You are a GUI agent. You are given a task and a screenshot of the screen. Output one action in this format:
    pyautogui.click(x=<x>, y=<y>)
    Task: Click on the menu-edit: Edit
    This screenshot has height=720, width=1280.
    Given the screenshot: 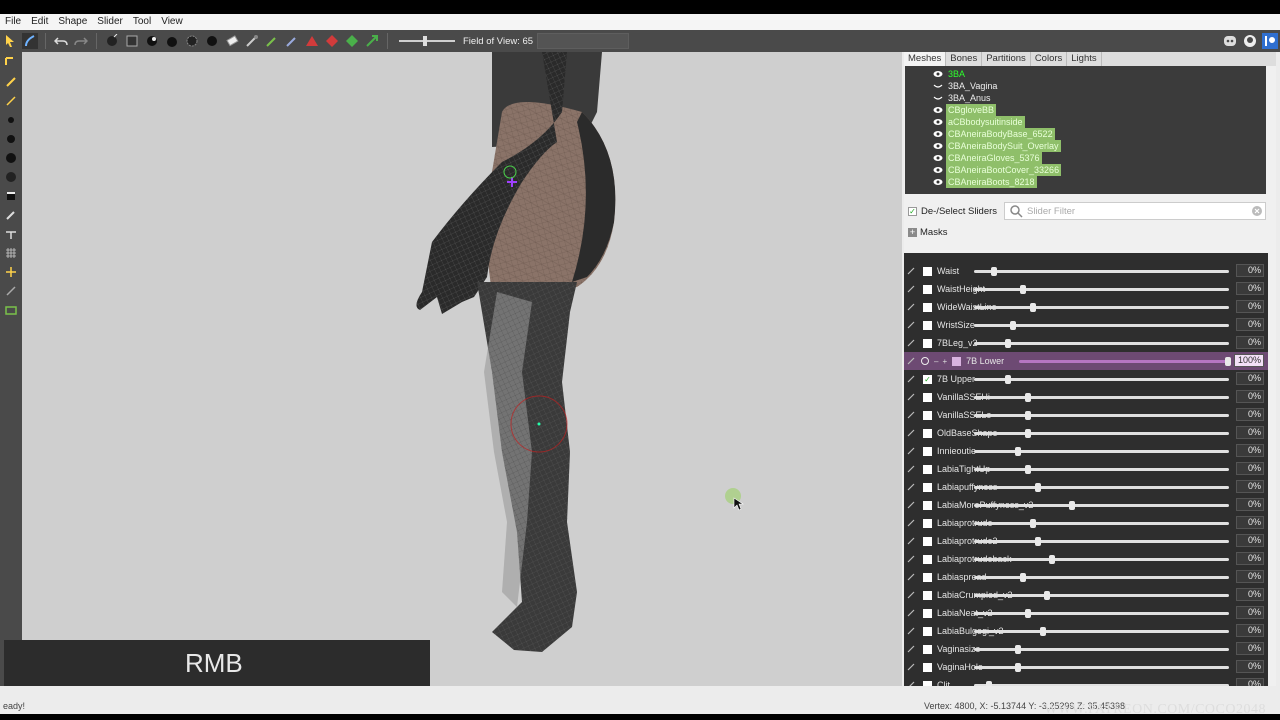 What is the action you would take?
    pyautogui.click(x=39, y=22)
    